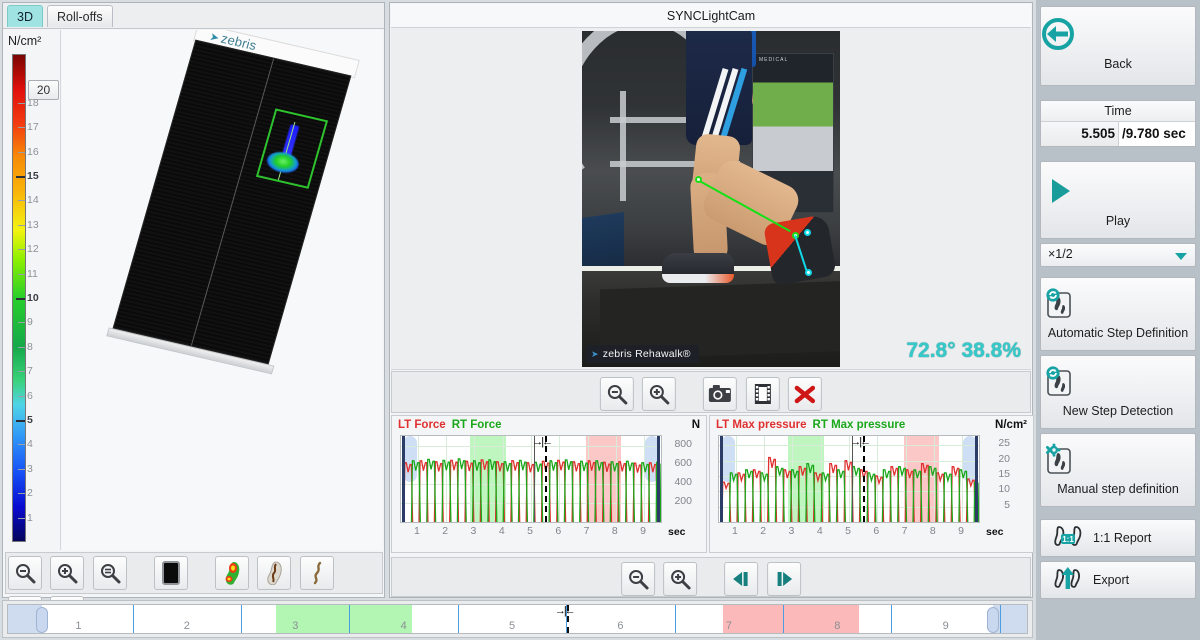 This screenshot has height=640, width=1200. What do you see at coordinates (25, 322) in the screenshot?
I see `legend-tick-9: 9` at bounding box center [25, 322].